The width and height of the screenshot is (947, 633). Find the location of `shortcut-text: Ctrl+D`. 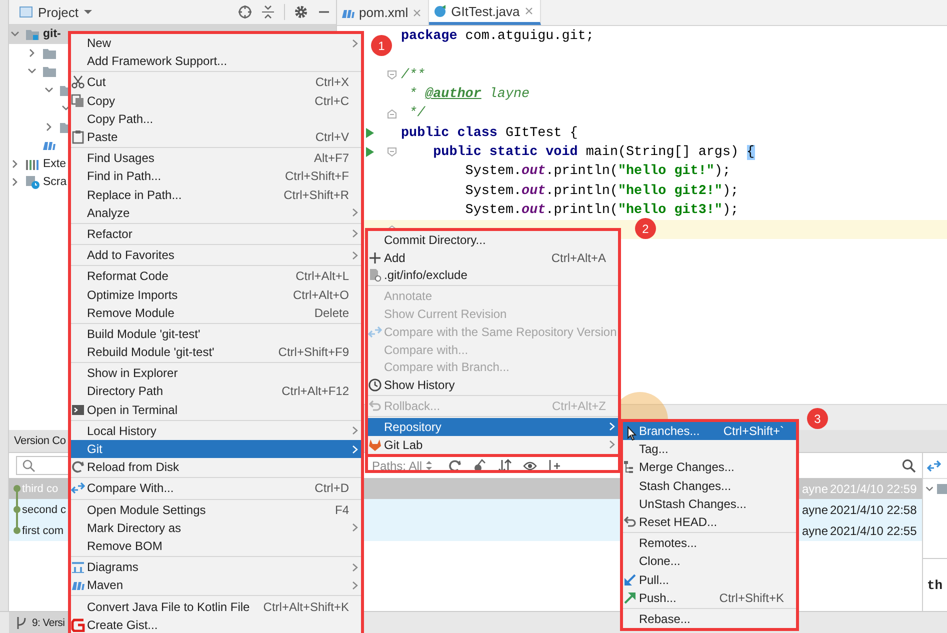

shortcut-text: Ctrl+D is located at coordinates (331, 488).